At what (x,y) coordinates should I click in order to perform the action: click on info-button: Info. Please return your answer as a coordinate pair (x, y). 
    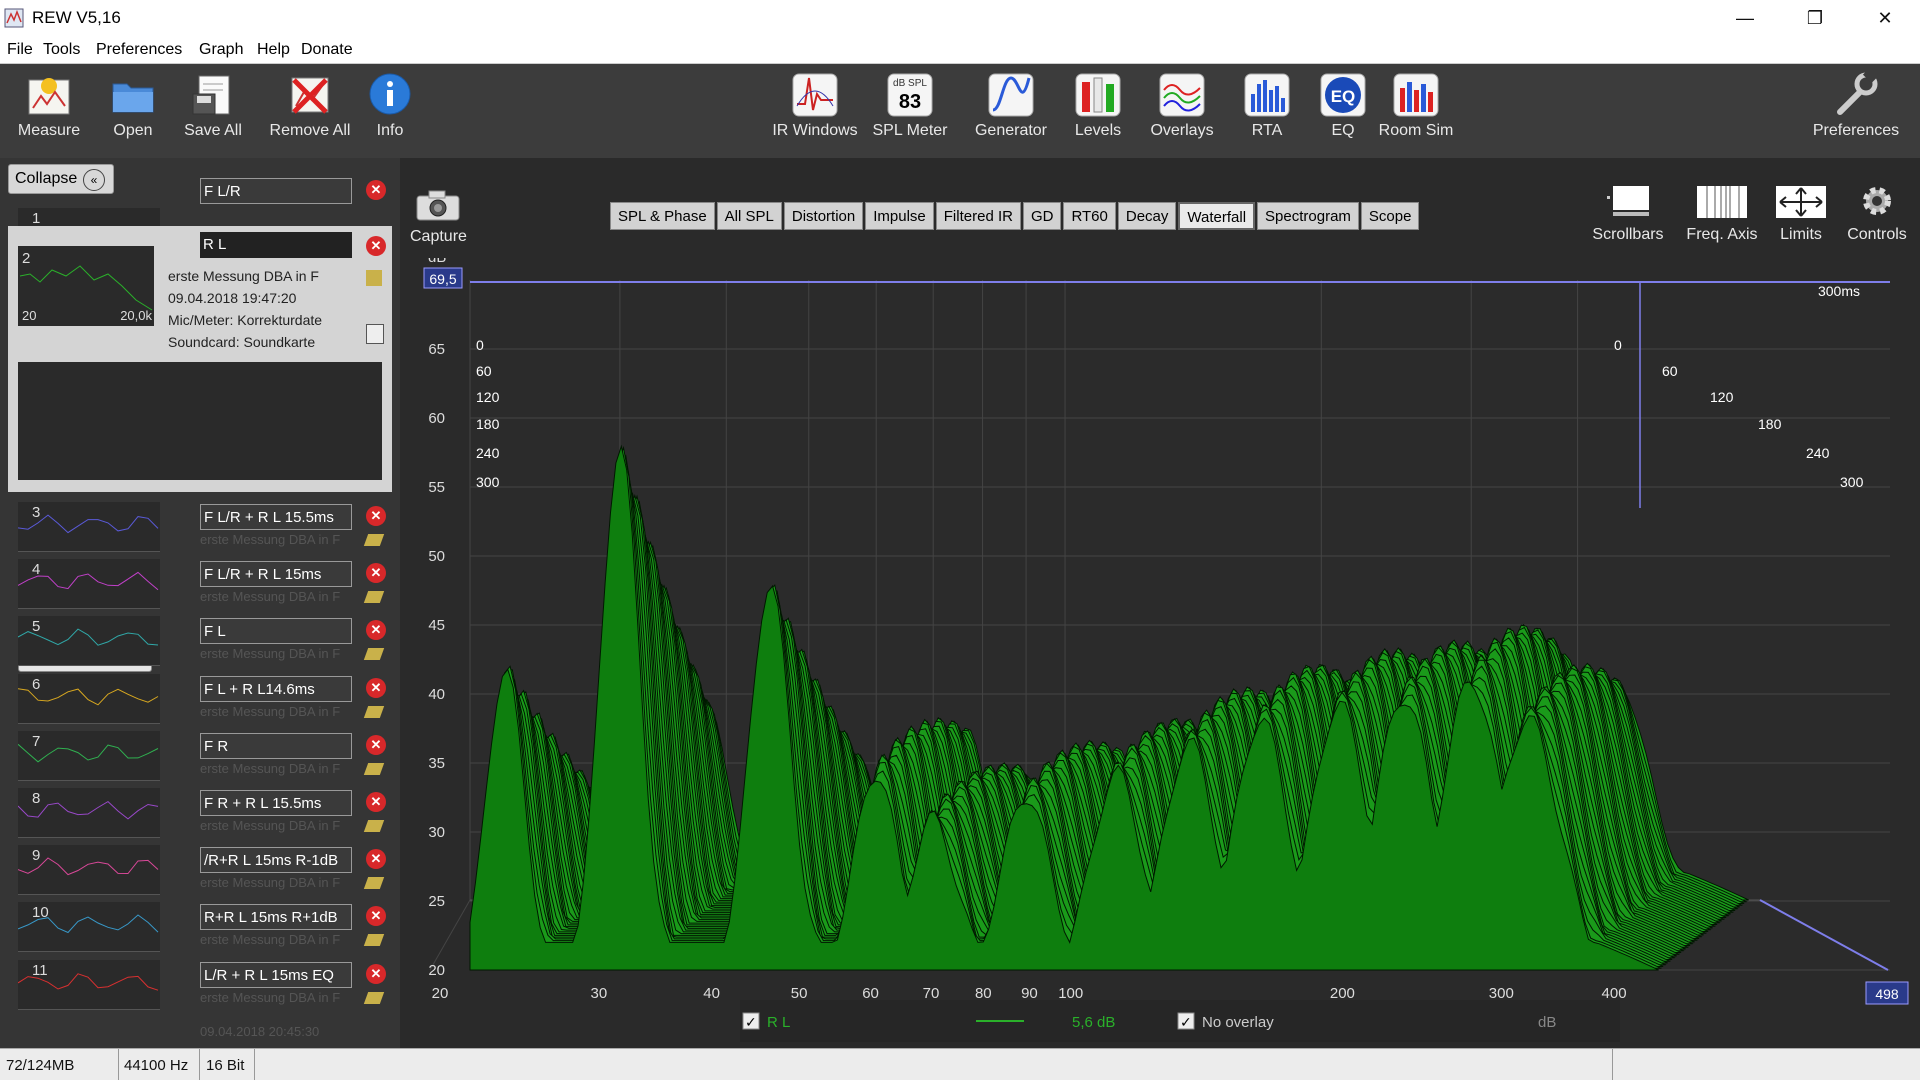
    Looking at the image, I should click on (390, 105).